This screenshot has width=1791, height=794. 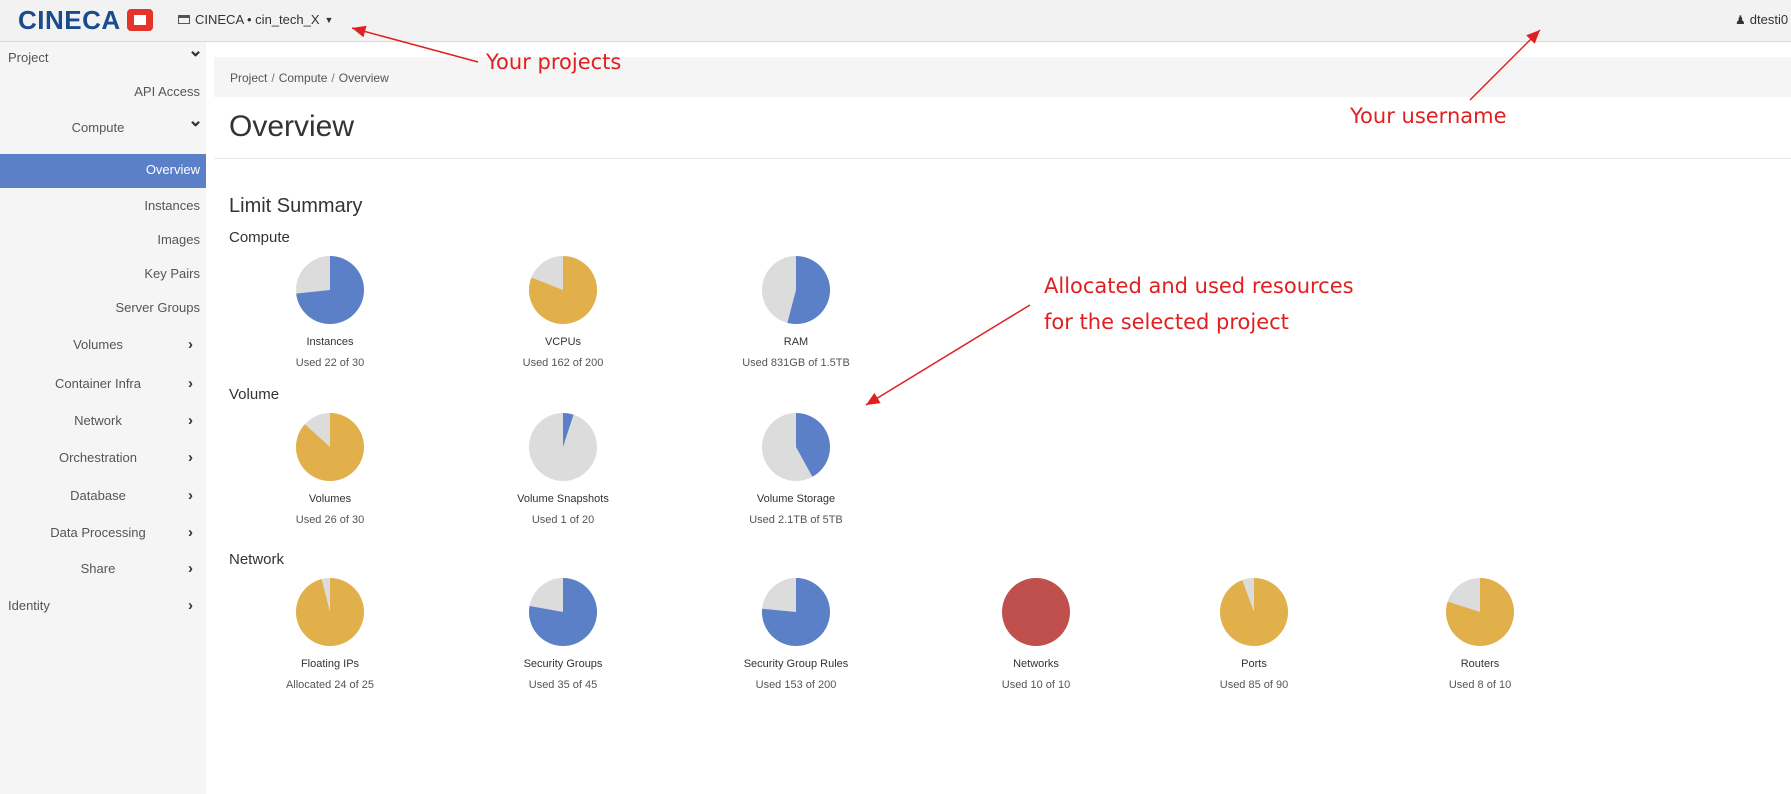 I want to click on sidebar-item-data-processing: Data Processing ›, so click(x=103, y=534).